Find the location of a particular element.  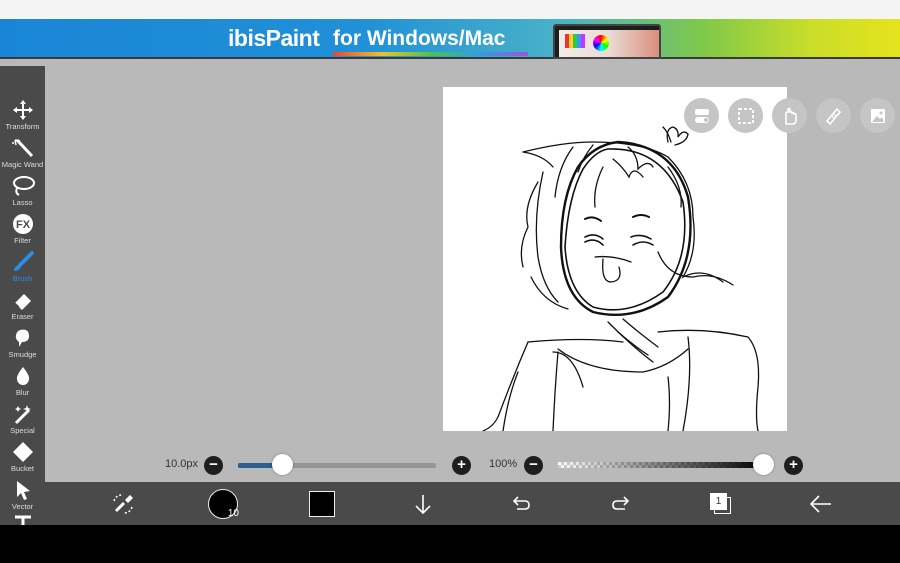

hand-tool-button is located at coordinates (789, 115).